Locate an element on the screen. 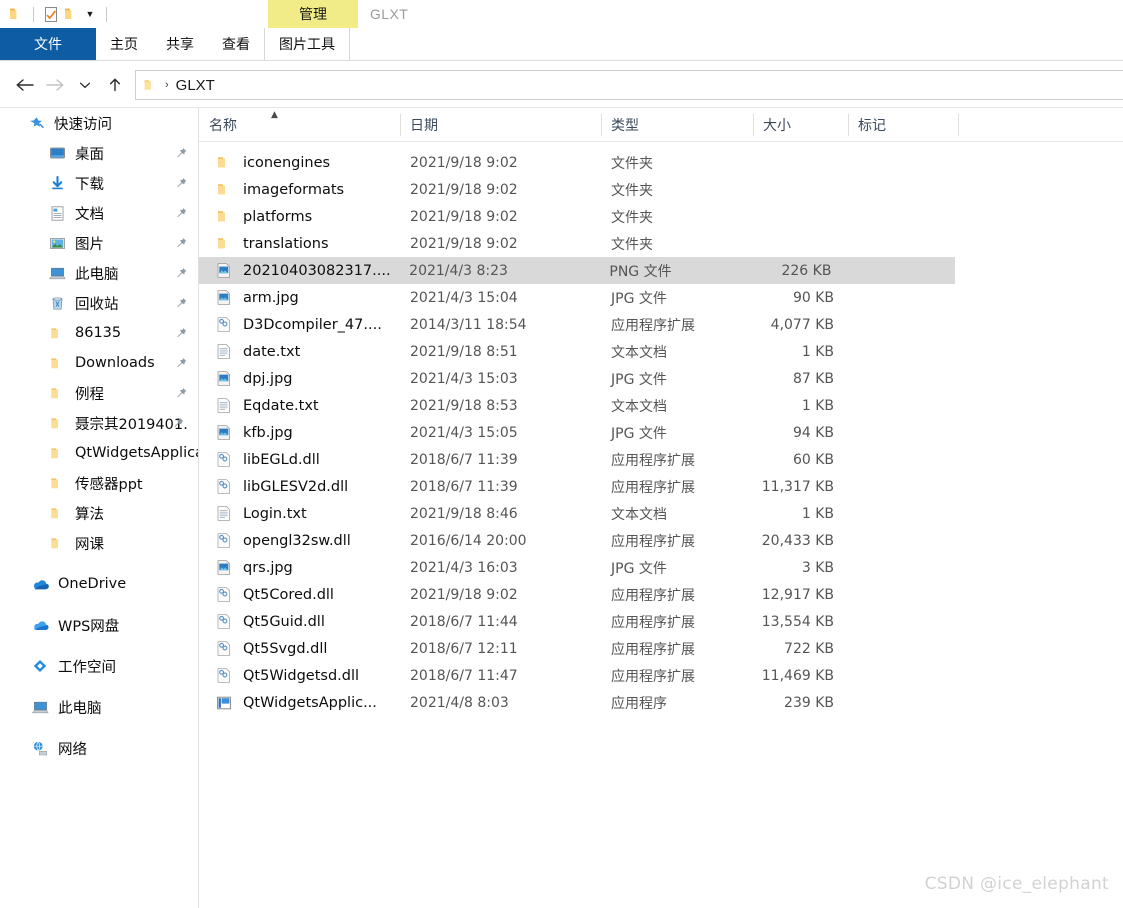 The image size is (1123, 908). cell-date: 2018/6/7 11:44 is located at coordinates (464, 621).